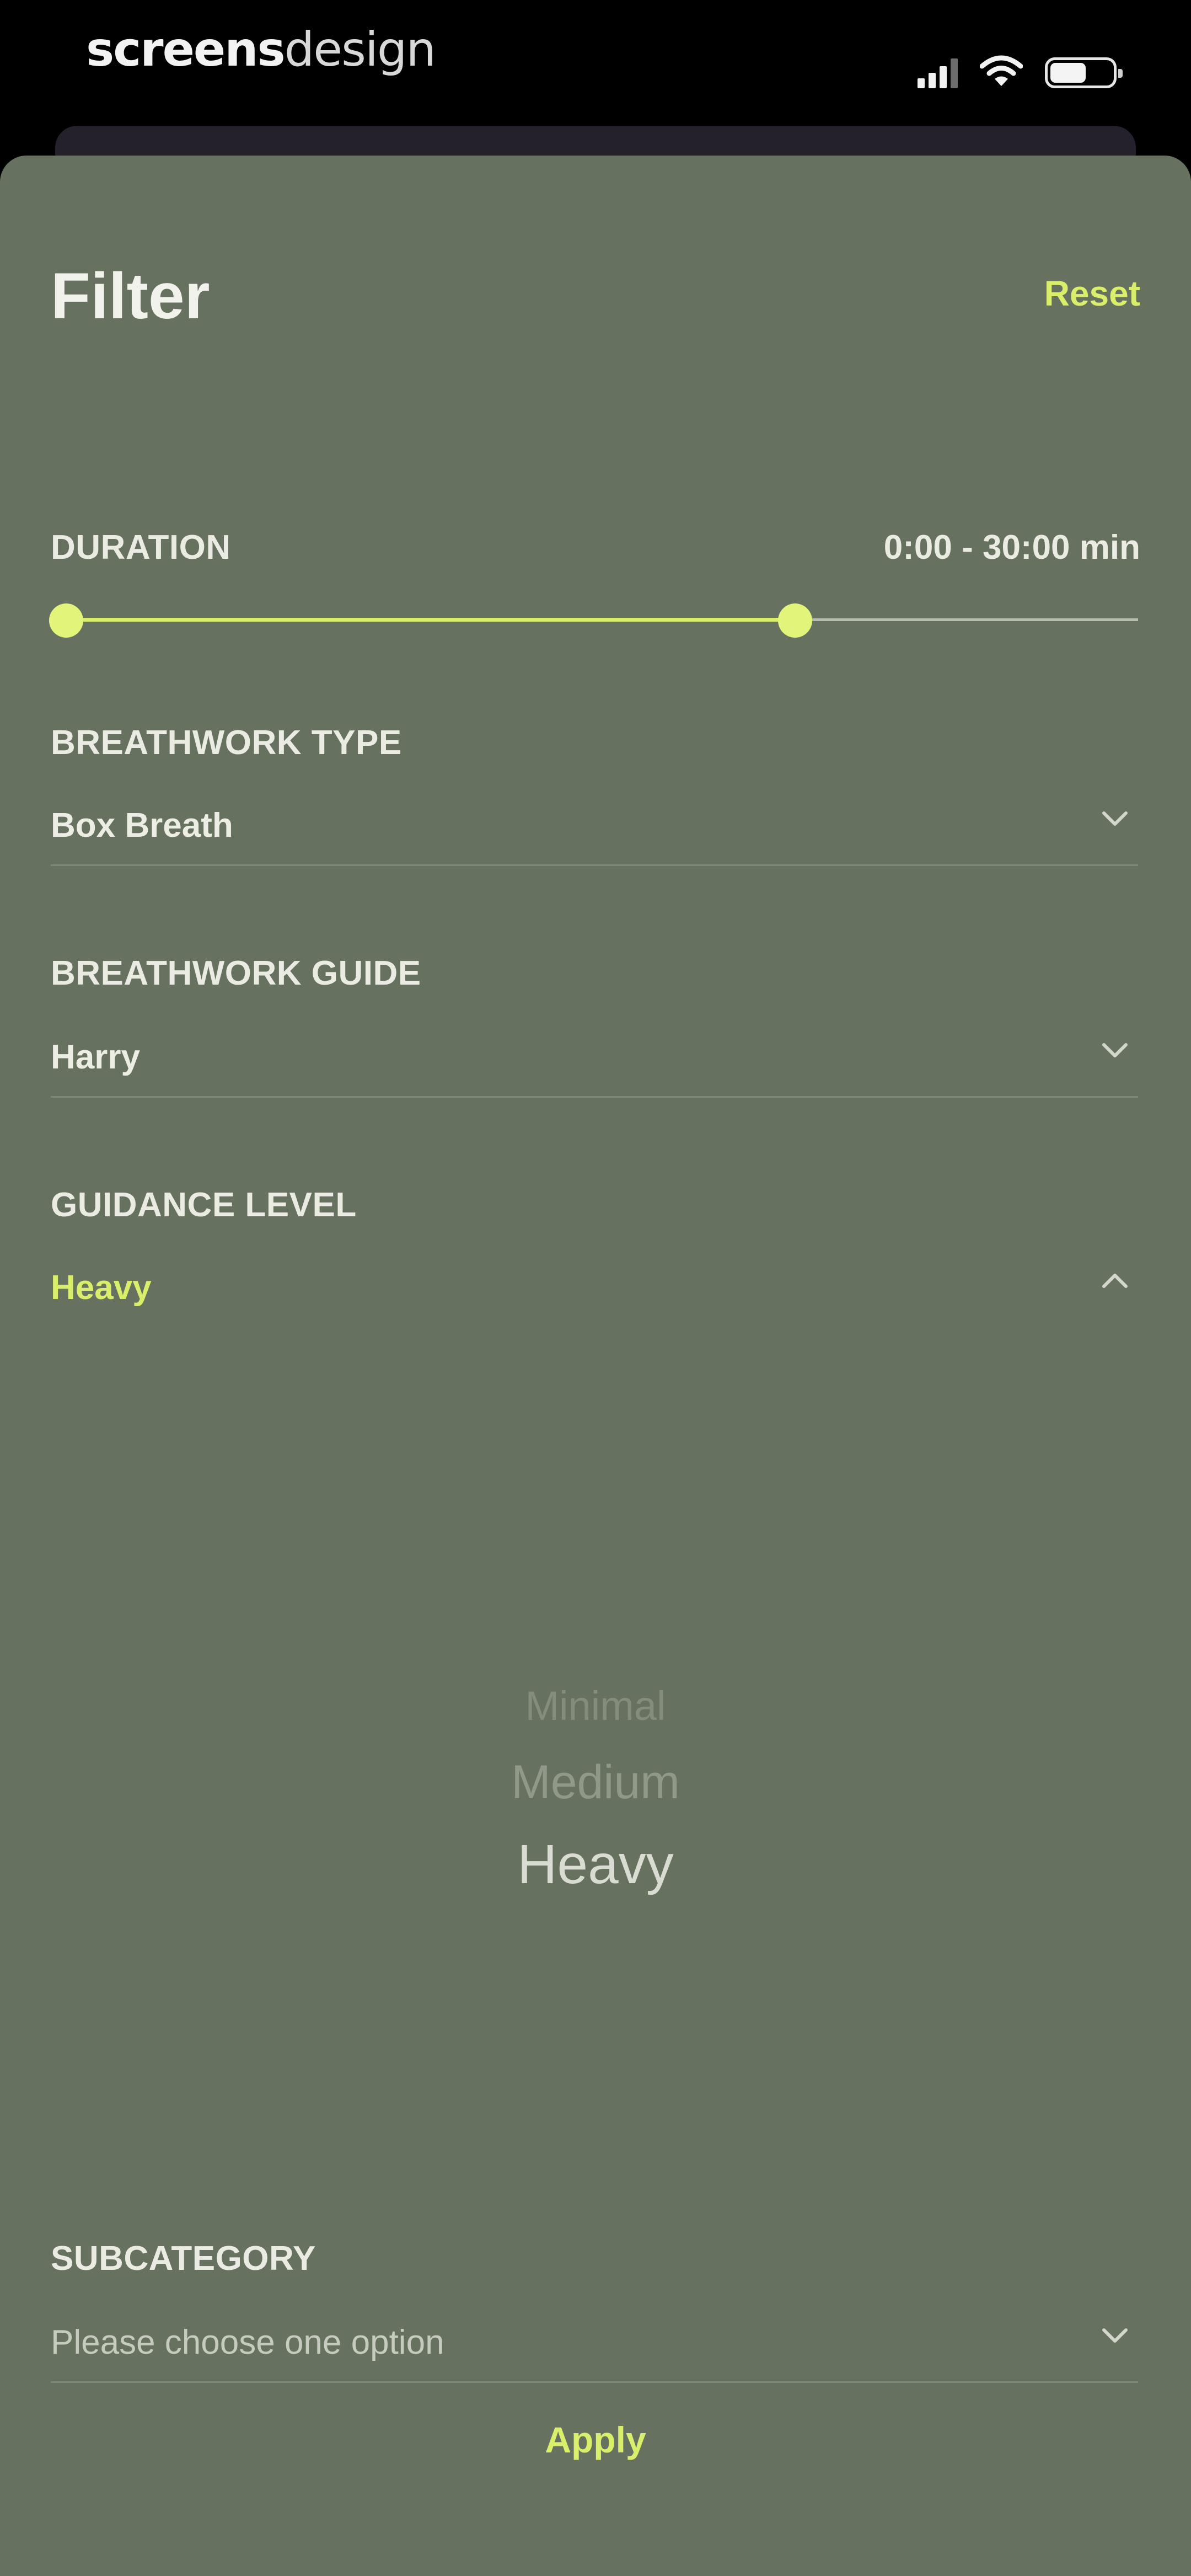 The image size is (1191, 2576). I want to click on wifi-icon, so click(1002, 70).